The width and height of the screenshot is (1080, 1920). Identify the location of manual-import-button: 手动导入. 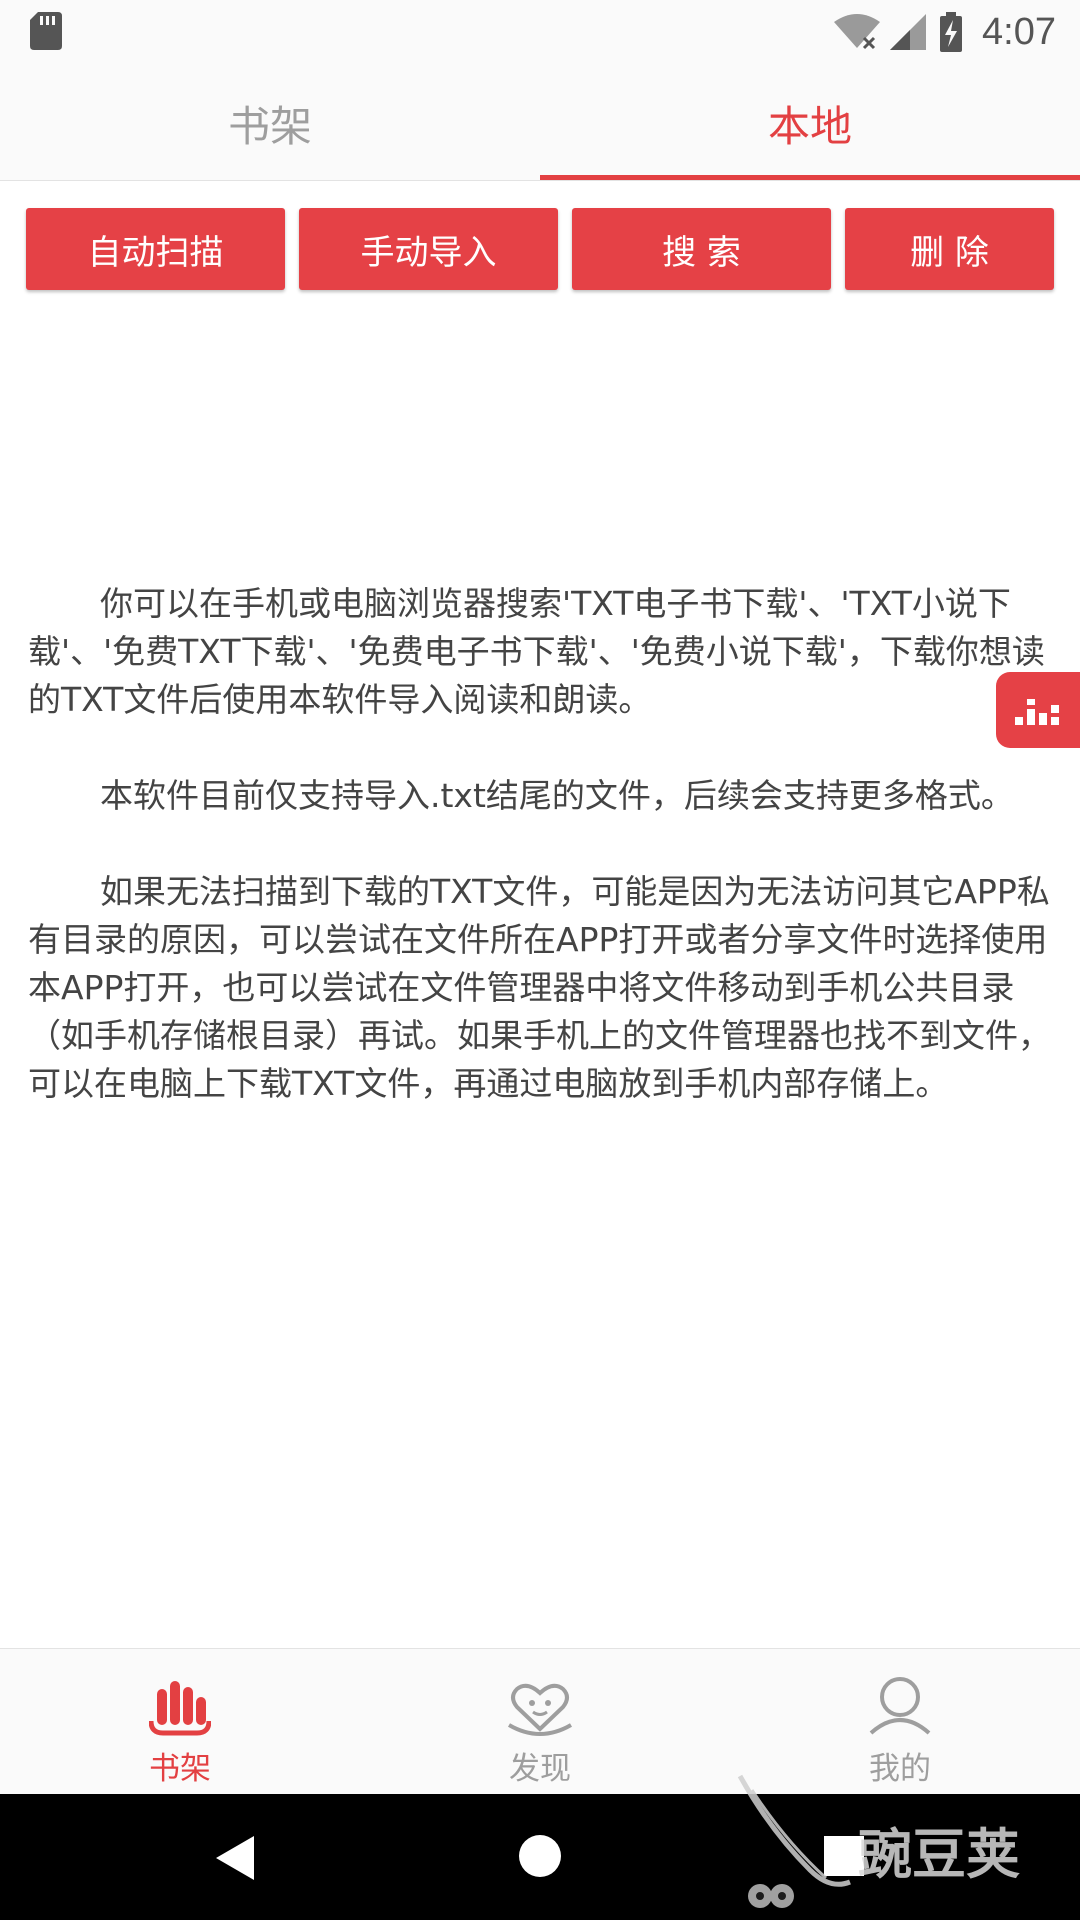
(428, 249).